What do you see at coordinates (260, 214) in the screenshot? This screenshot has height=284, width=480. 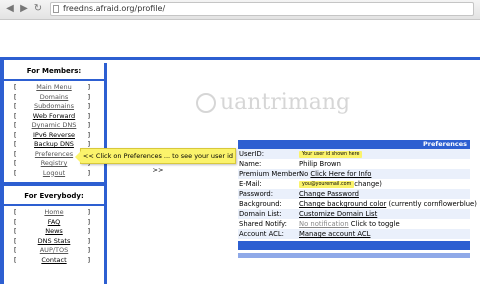 I see `preference-label: Domain List:` at bounding box center [260, 214].